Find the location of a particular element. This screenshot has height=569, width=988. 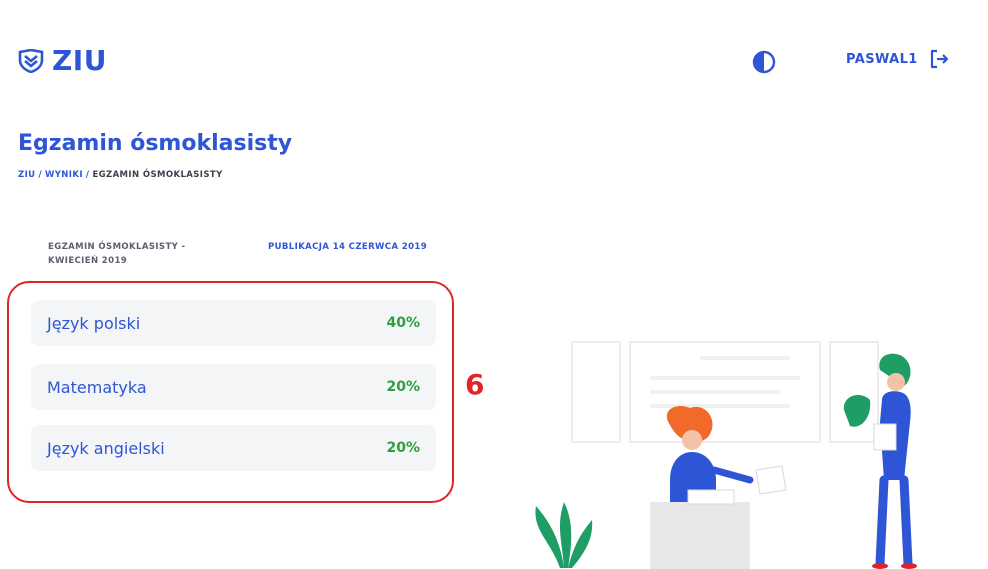

publication-date: PUBLIKACJA 14 CZERWCA 2019 is located at coordinates (348, 247).